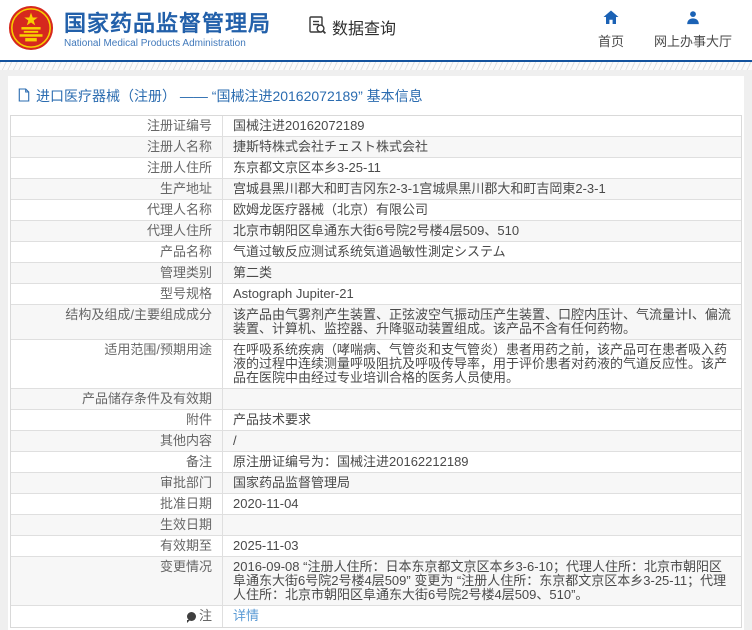  Describe the element at coordinates (117, 210) in the screenshot. I see `row-label: 代理人名称` at that location.